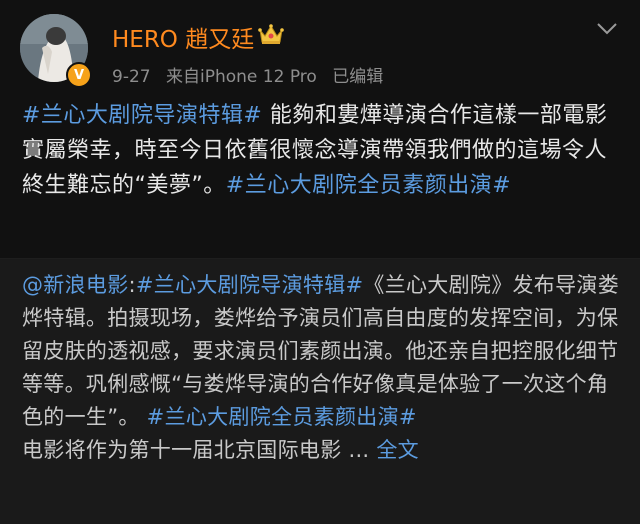  What do you see at coordinates (271, 34) in the screenshot?
I see `crown-icon` at bounding box center [271, 34].